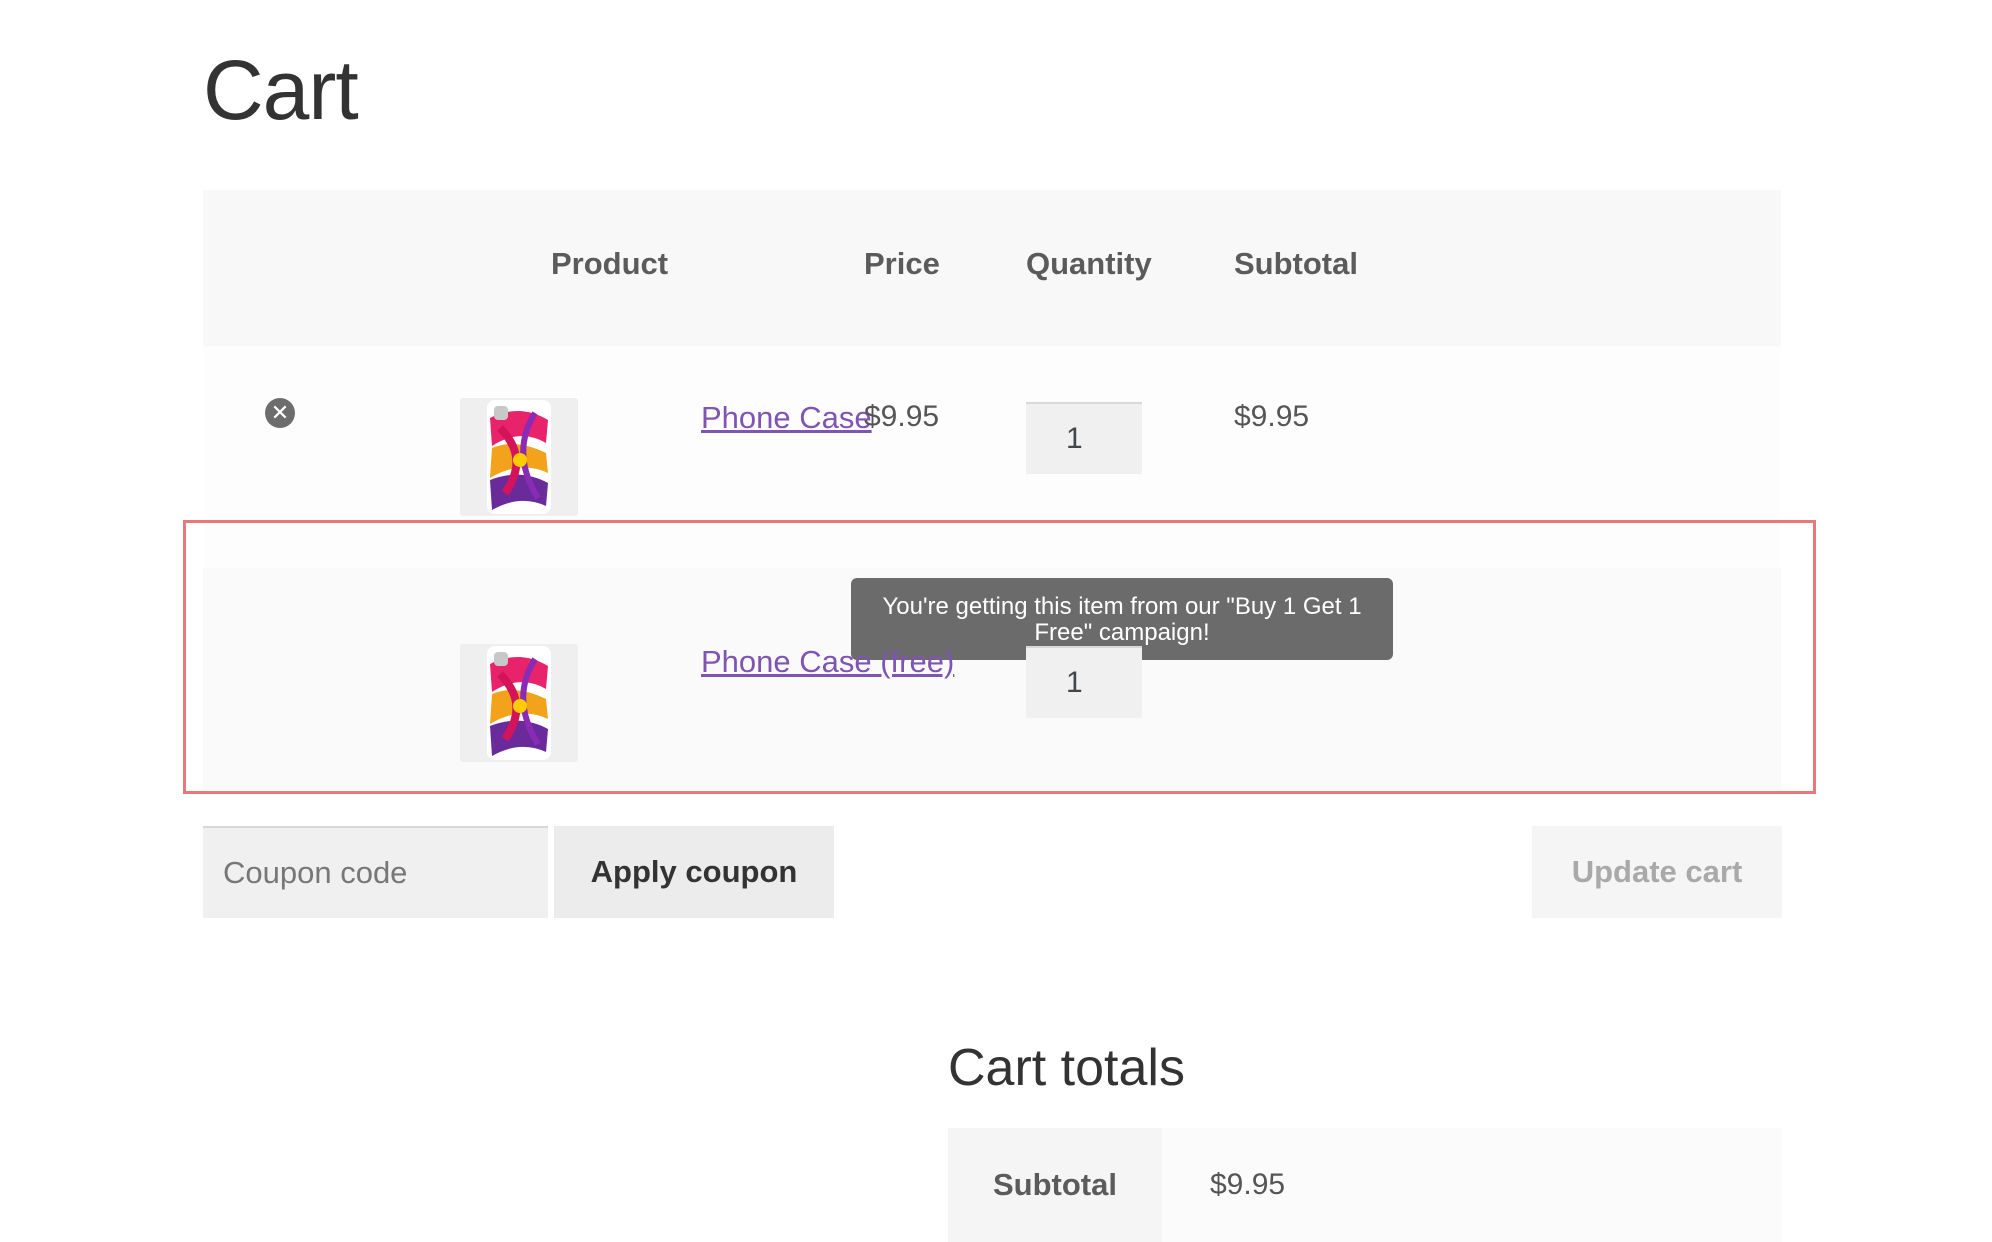  Describe the element at coordinates (694, 872) in the screenshot. I see `apply-coupon-button: Apply coupon` at that location.